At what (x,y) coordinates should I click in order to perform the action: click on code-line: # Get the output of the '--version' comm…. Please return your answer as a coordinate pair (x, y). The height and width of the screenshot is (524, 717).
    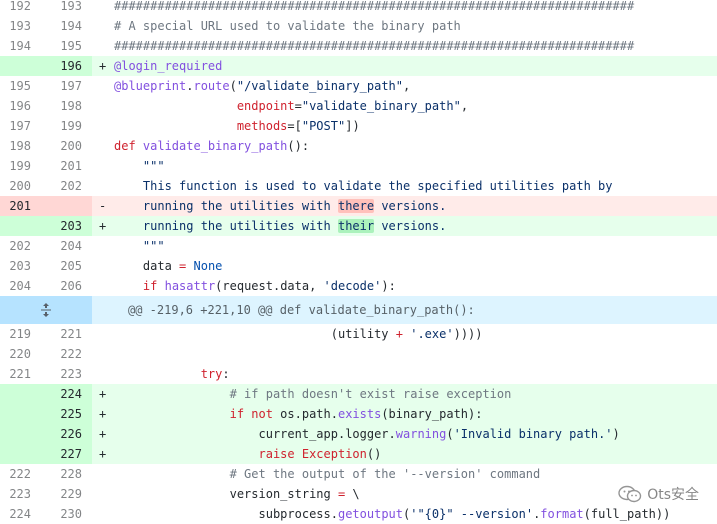
    Looking at the image, I should click on (415, 474).